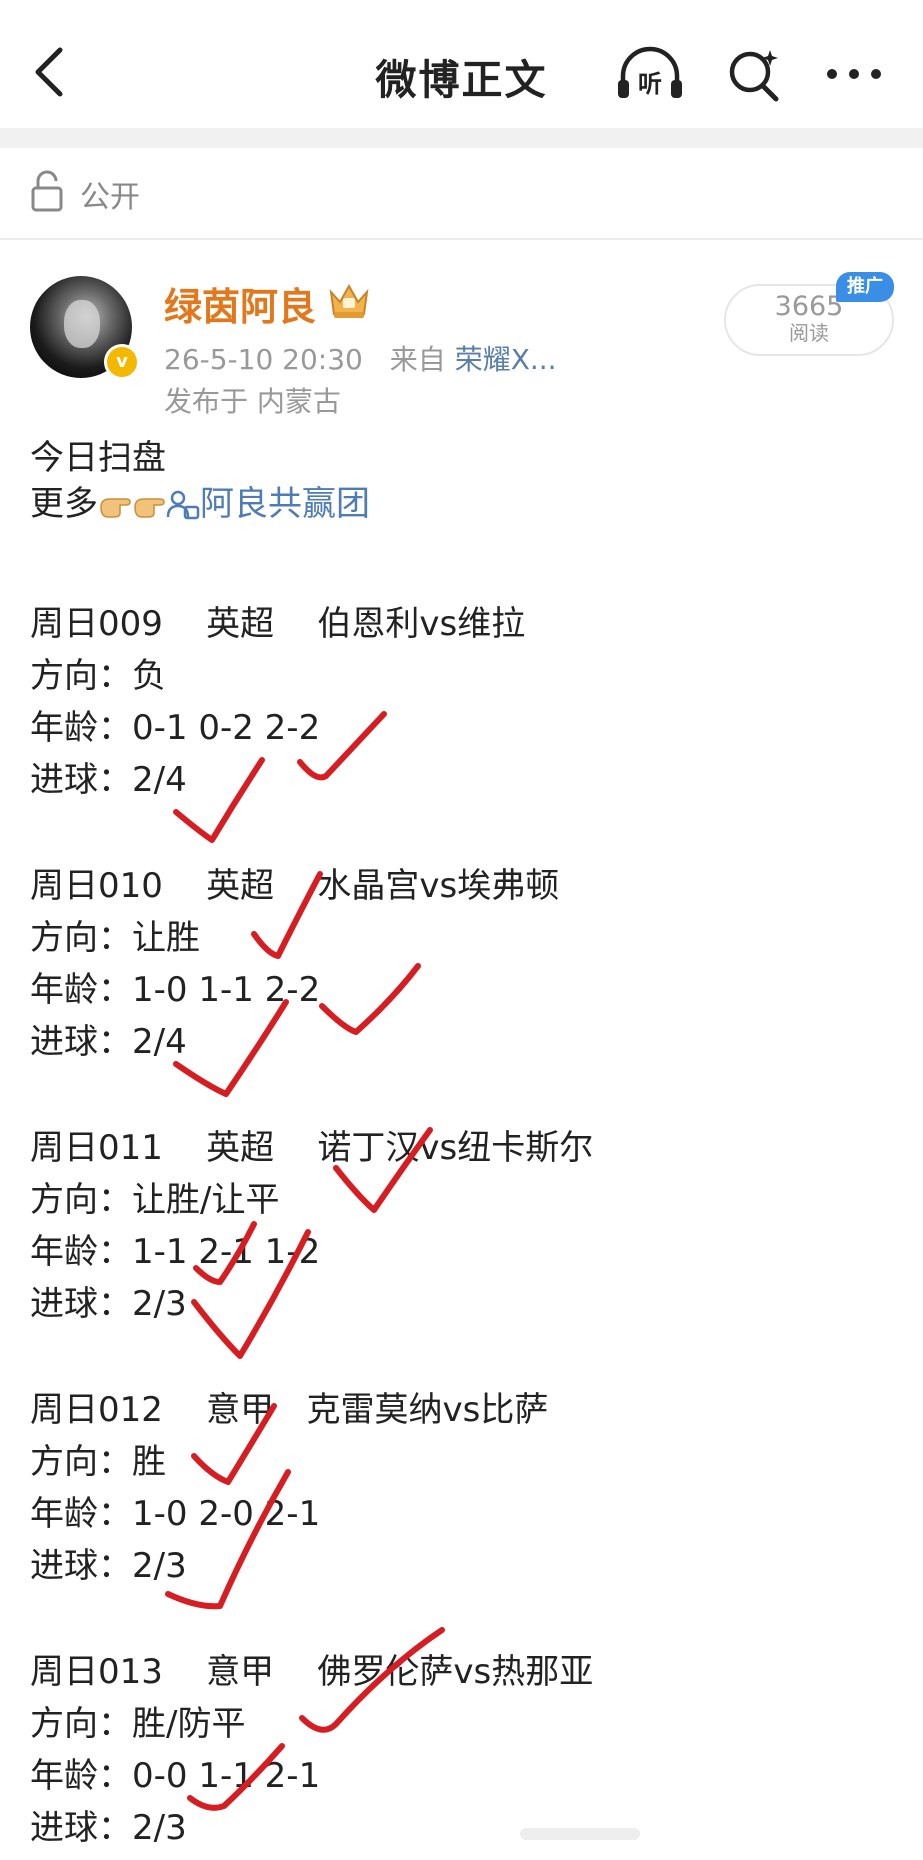 This screenshot has width=923, height=1860. What do you see at coordinates (289, 1410) in the screenshot?
I see `match-header: 周日012 意甲 克雷莫纳vs比萨` at bounding box center [289, 1410].